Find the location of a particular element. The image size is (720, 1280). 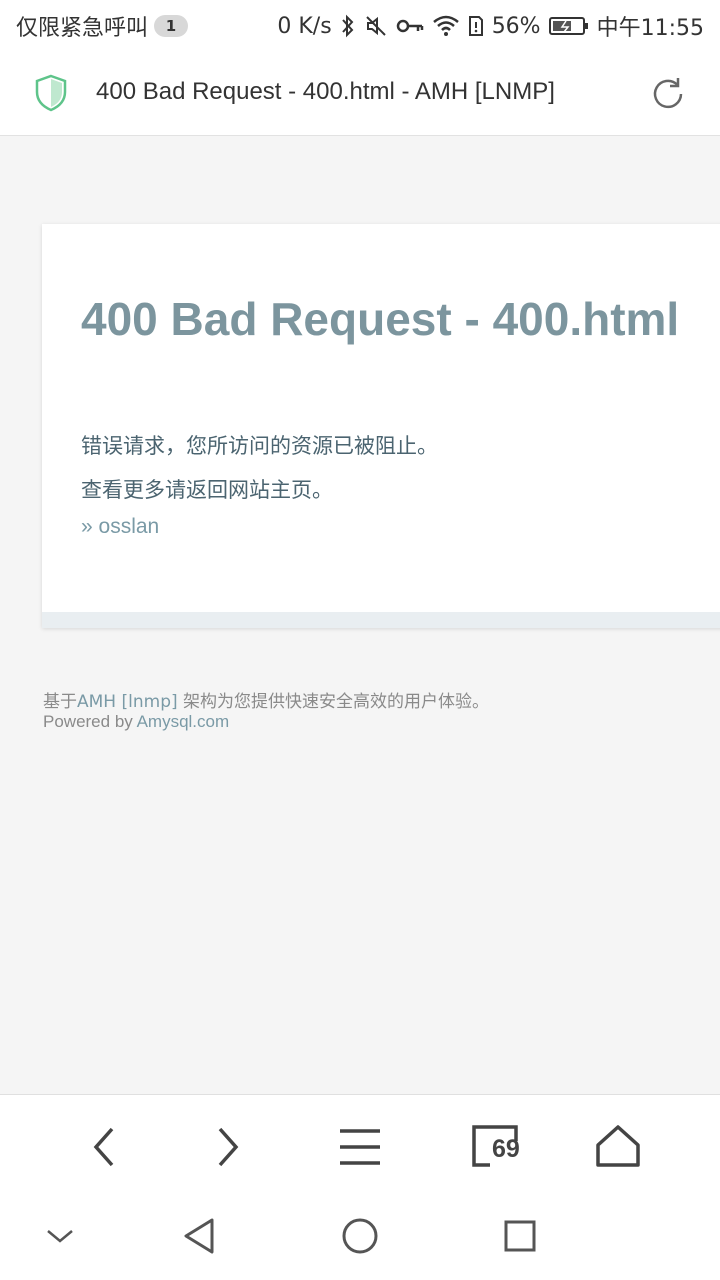

notification-badge: 1 is located at coordinates (171, 26).